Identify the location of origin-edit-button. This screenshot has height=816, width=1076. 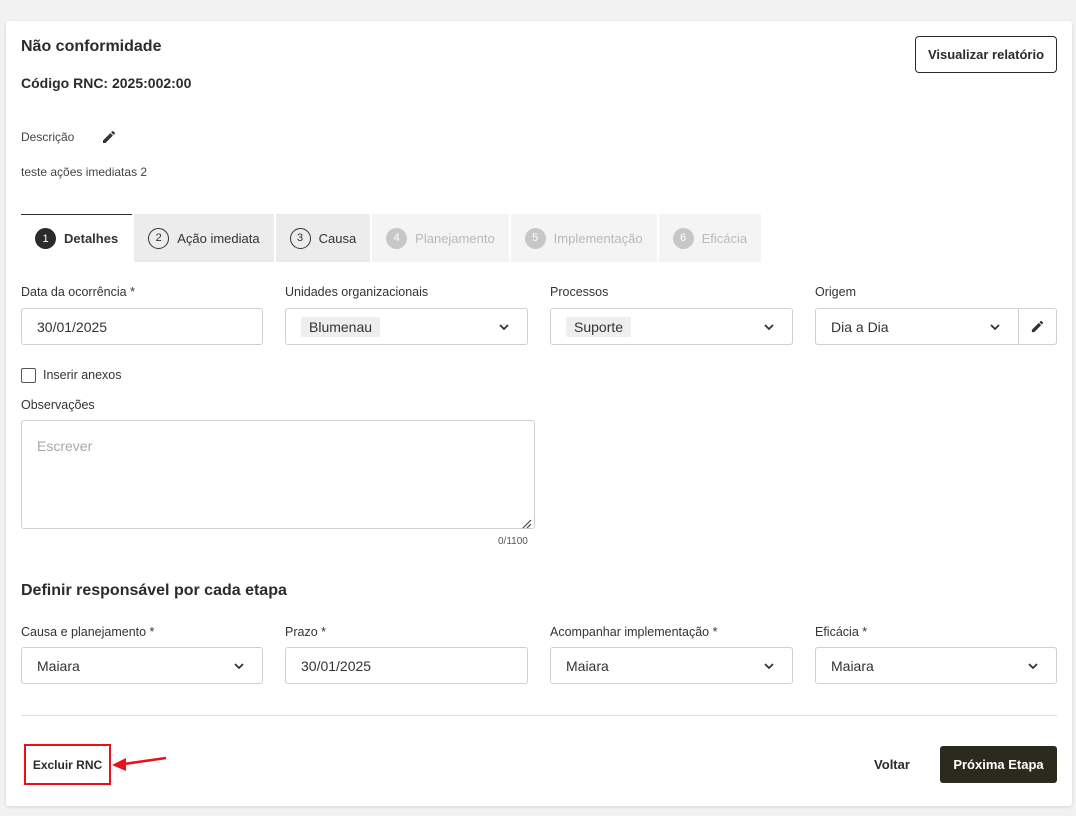
(1037, 326).